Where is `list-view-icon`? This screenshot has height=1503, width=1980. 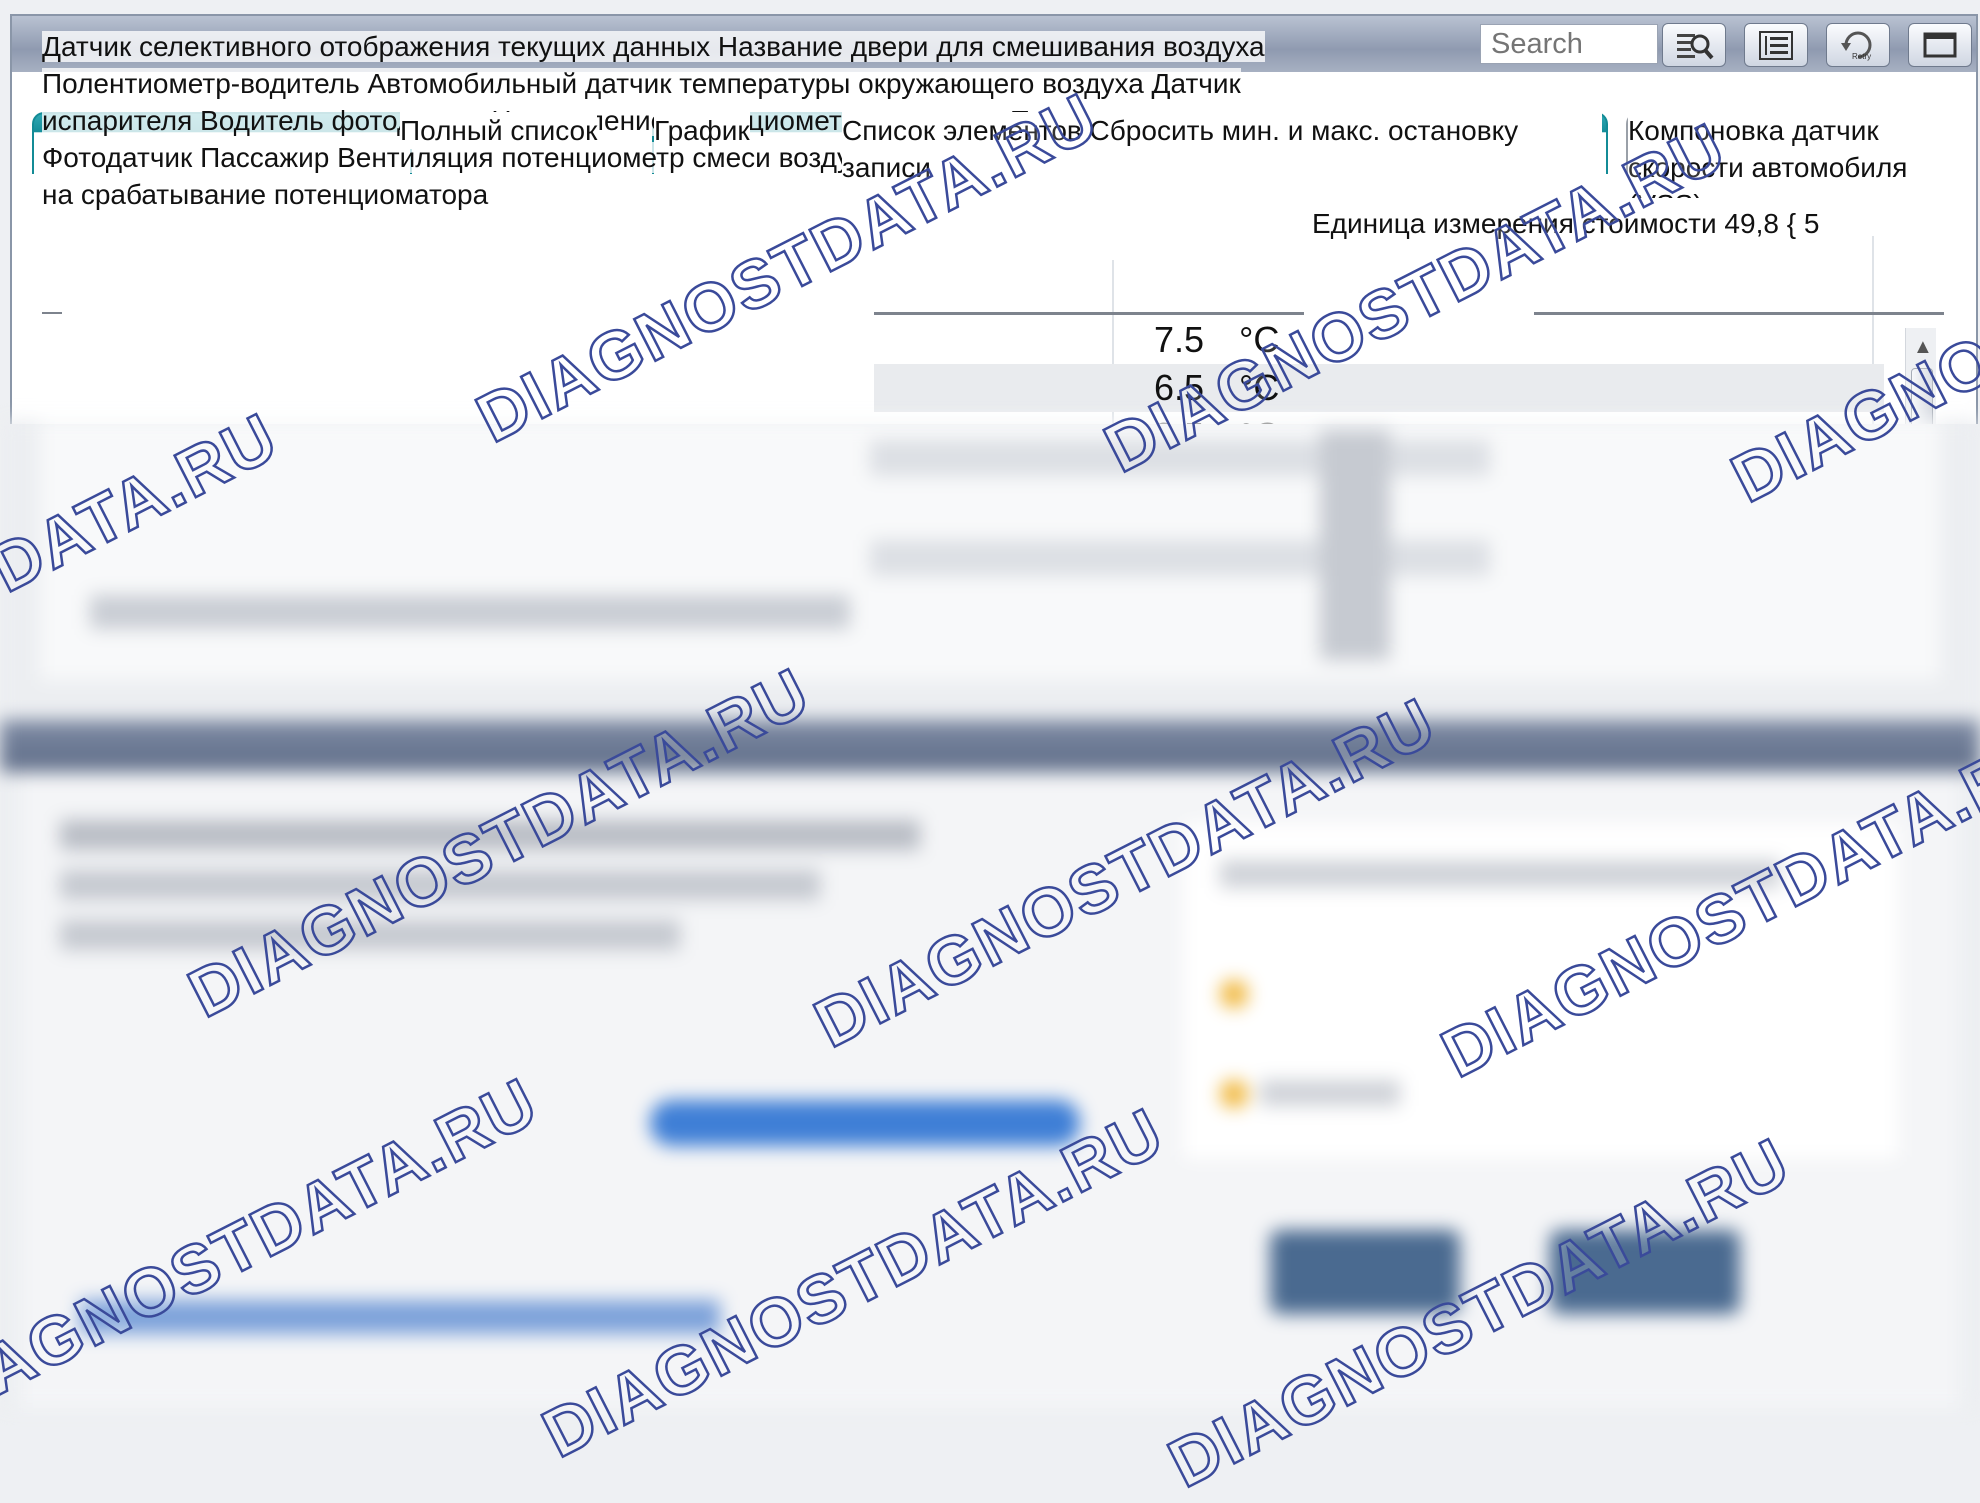
list-view-icon is located at coordinates (1776, 45).